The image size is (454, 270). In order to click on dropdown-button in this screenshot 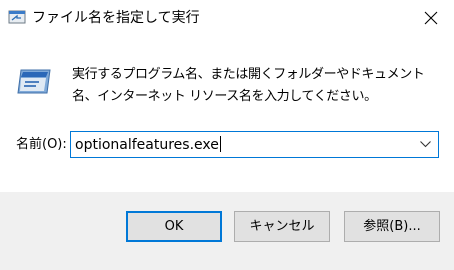, I will do `click(425, 144)`.